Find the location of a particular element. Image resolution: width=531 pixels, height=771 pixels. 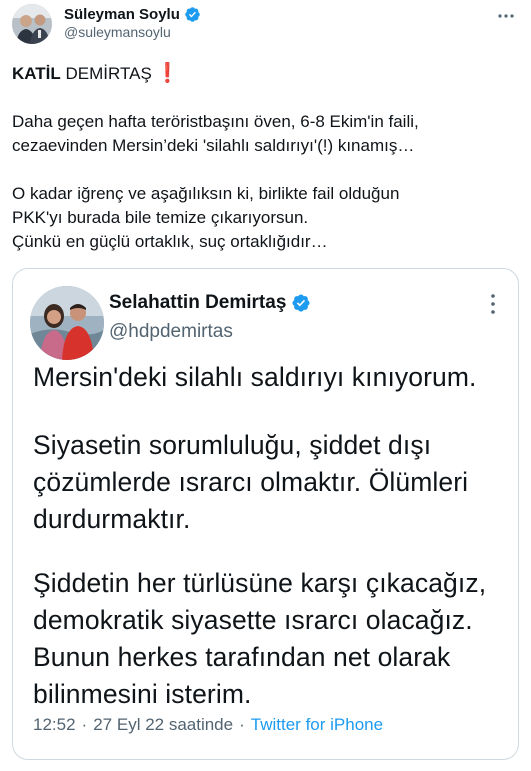

quoted-line: Siyasetin sorumluluğu, şiddet dışı is located at coordinates (232, 445).